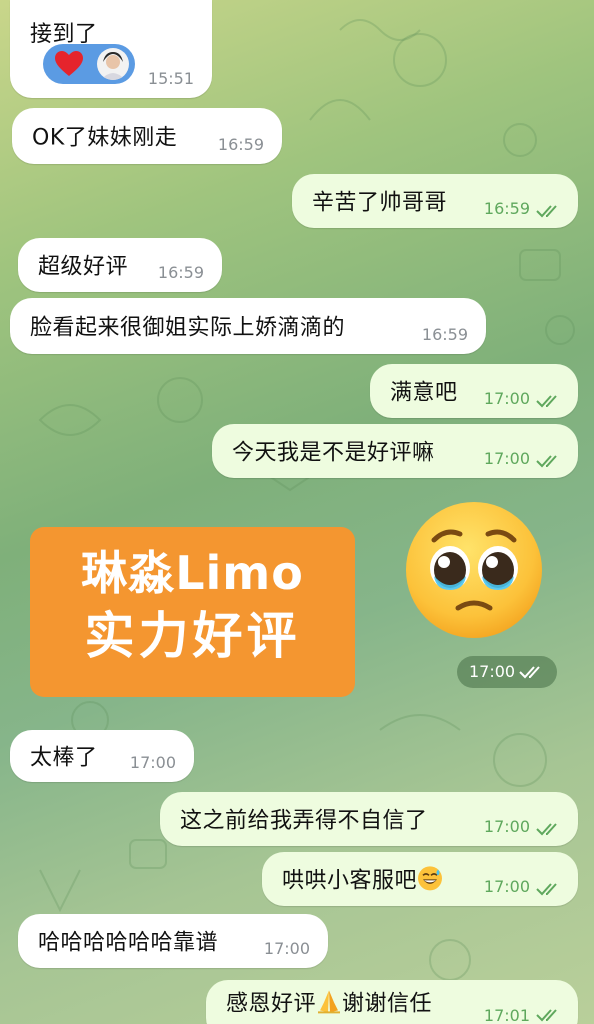 The image size is (594, 1024). What do you see at coordinates (380, 203) in the screenshot?
I see `message-text: 辛苦了帅哥哥` at bounding box center [380, 203].